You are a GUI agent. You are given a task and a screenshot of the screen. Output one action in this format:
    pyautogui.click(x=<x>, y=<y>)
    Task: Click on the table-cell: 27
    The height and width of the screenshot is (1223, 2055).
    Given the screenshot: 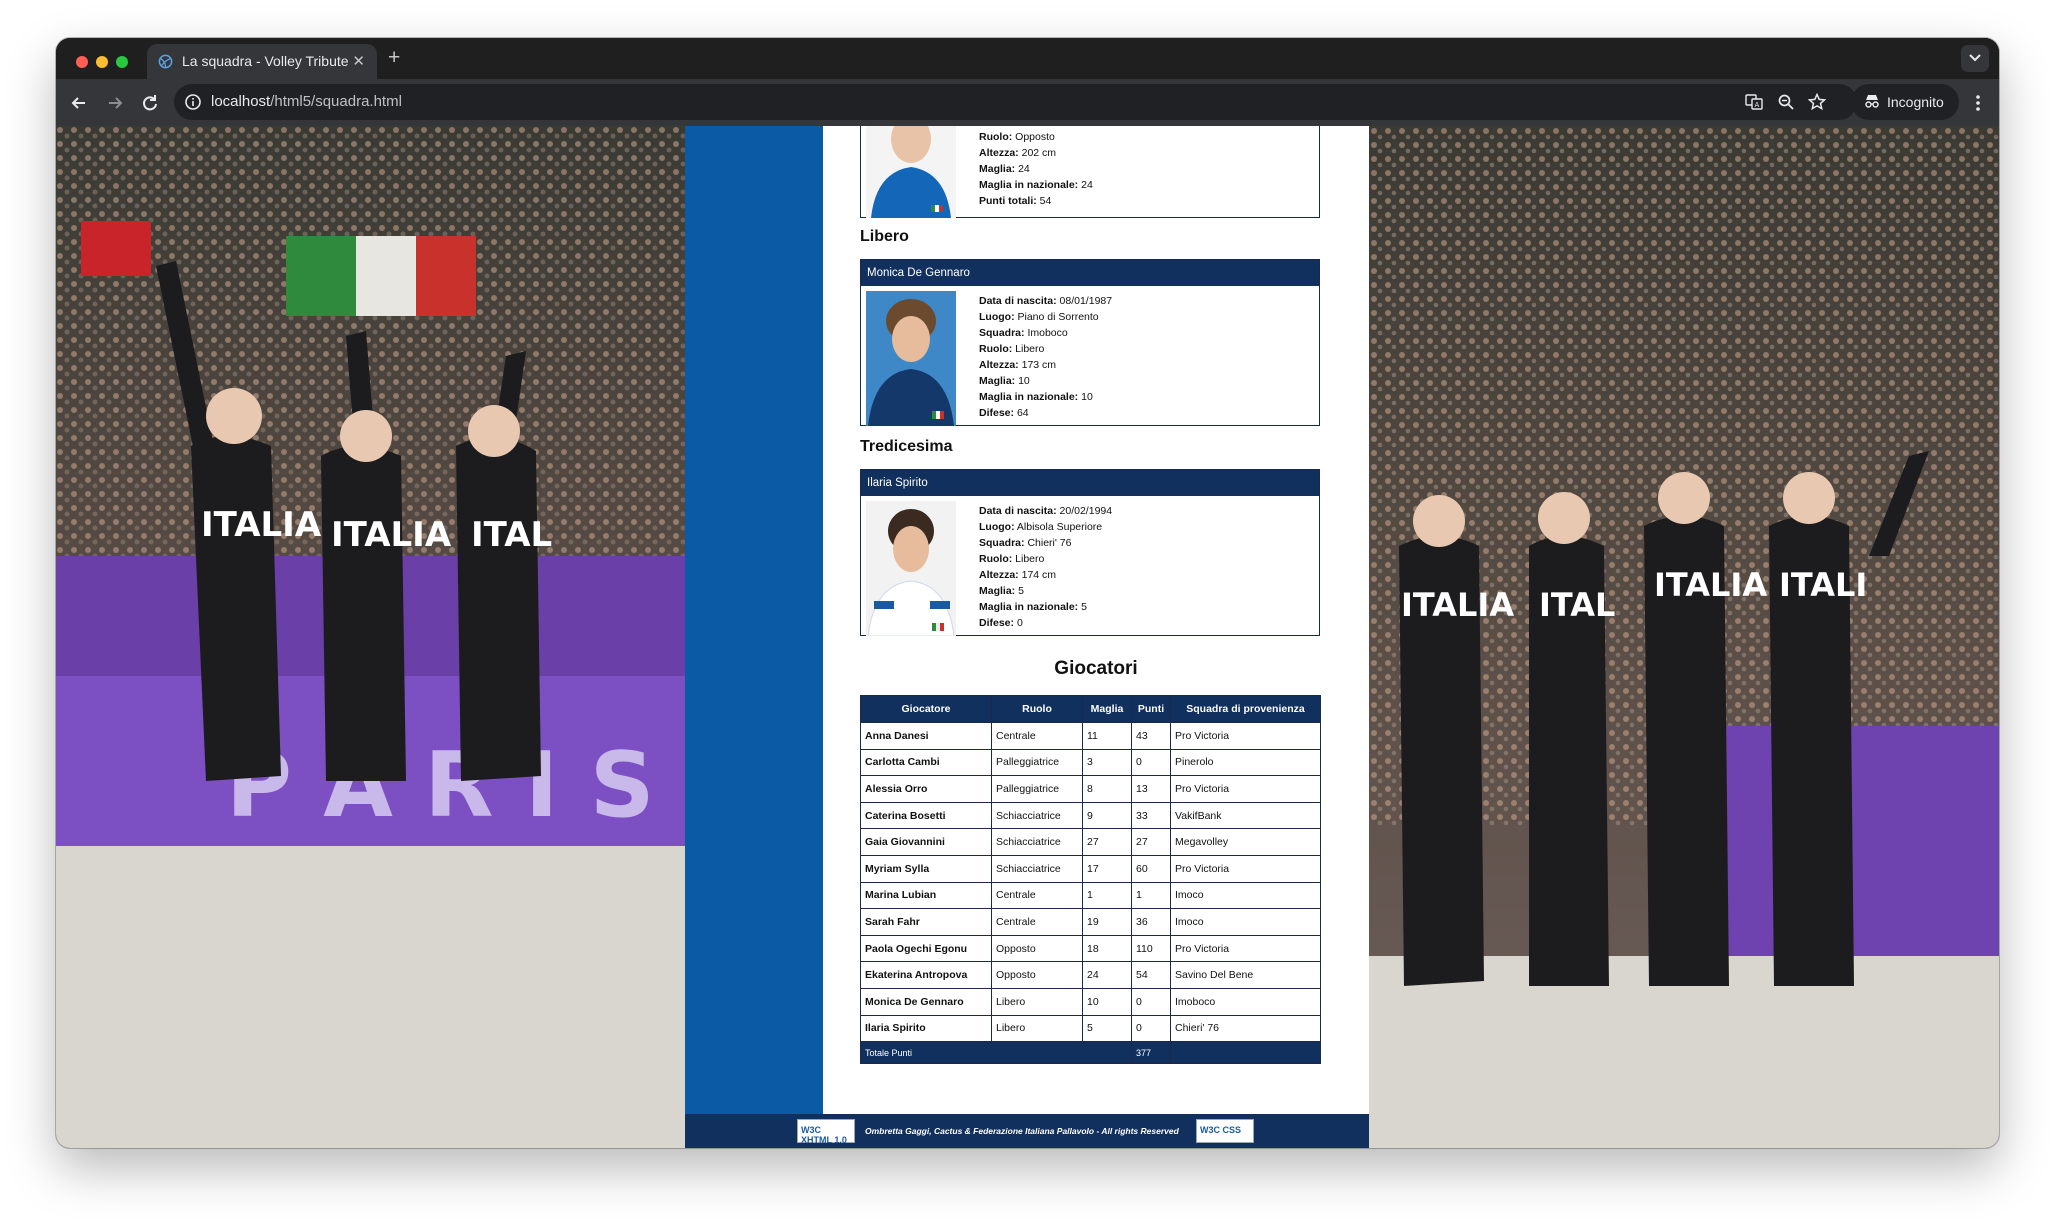 What is the action you would take?
    pyautogui.click(x=1151, y=842)
    